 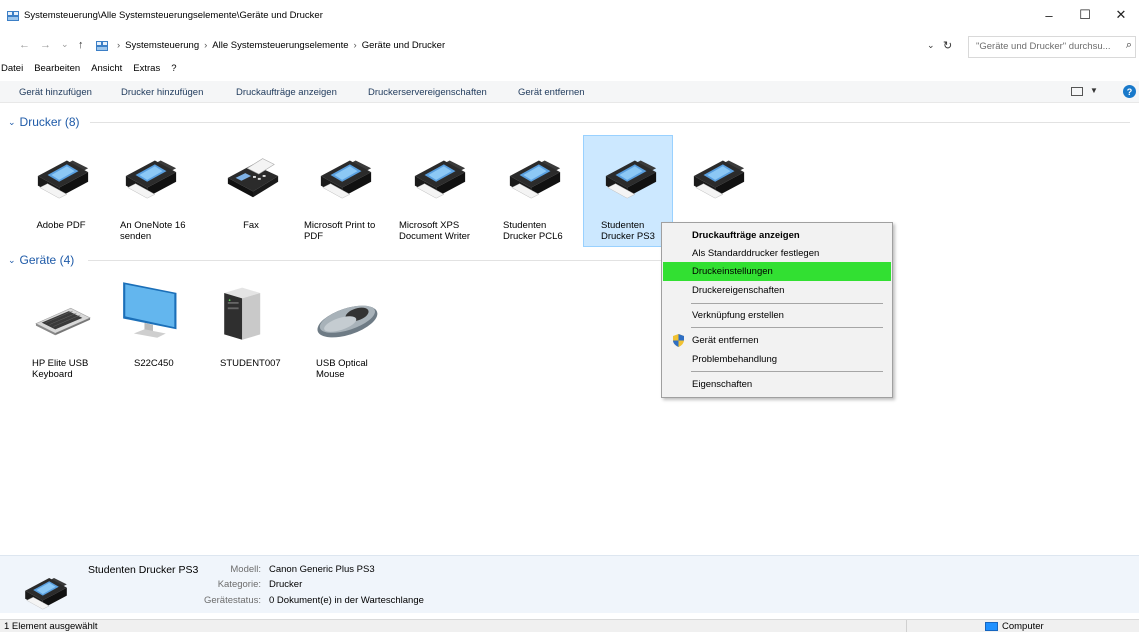 What do you see at coordinates (777, 271) in the screenshot?
I see `ctx-printing-preferences: Druckeinstellungen` at bounding box center [777, 271].